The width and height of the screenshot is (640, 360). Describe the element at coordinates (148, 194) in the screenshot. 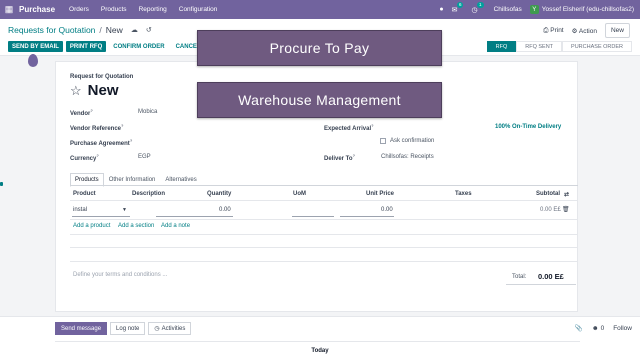

I see `col-description: Description` at that location.